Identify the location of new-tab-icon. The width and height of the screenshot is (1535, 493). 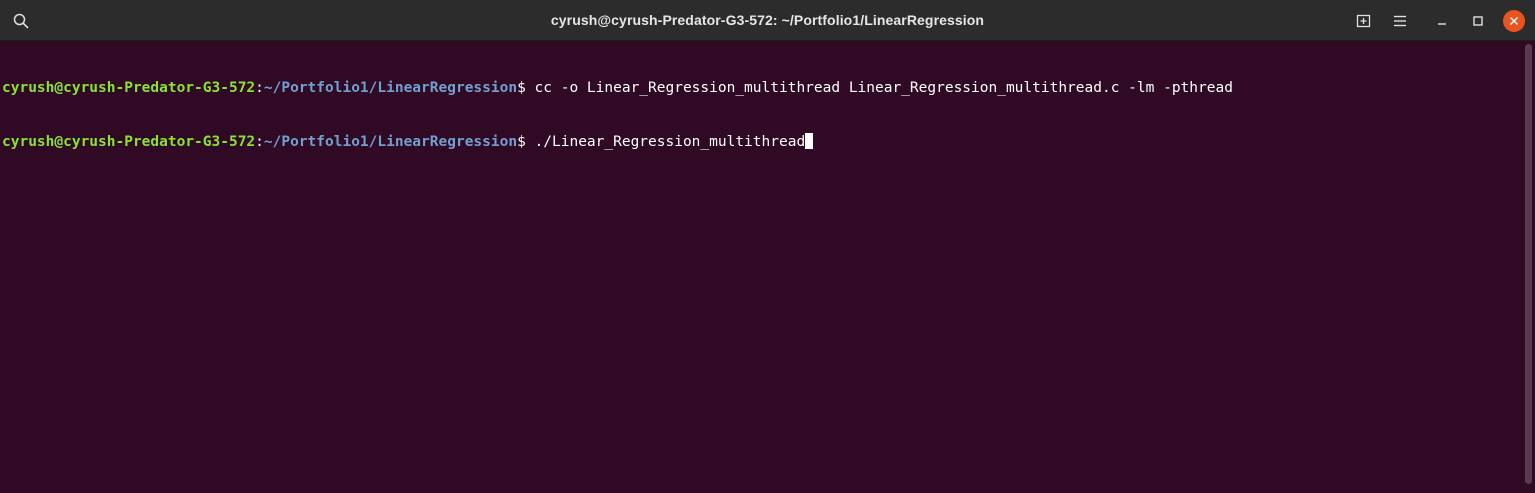
(1363, 21).